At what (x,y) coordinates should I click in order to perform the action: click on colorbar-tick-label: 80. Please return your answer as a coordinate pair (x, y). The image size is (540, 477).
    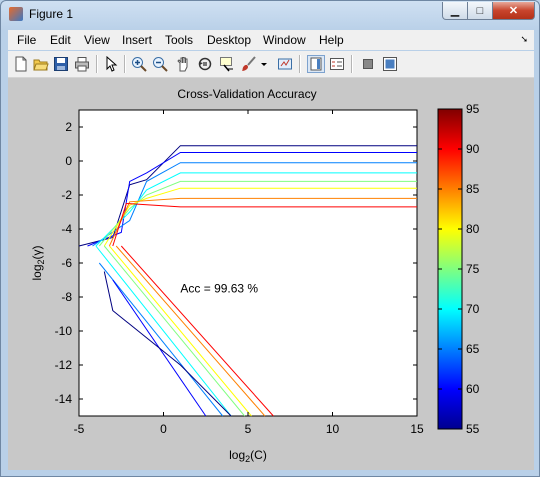
    Looking at the image, I should click on (473, 229).